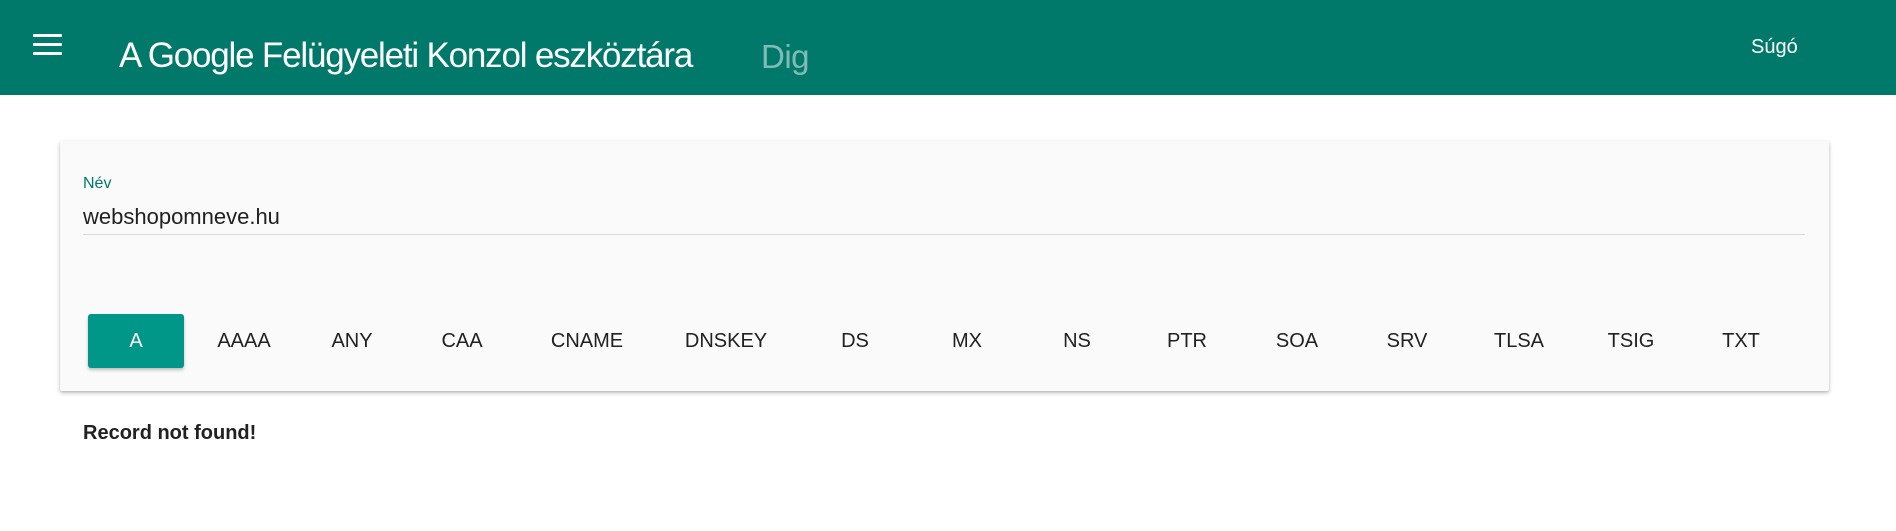 The image size is (1896, 531). Describe the element at coordinates (1297, 341) in the screenshot. I see `record-type-soa: SOA` at that location.